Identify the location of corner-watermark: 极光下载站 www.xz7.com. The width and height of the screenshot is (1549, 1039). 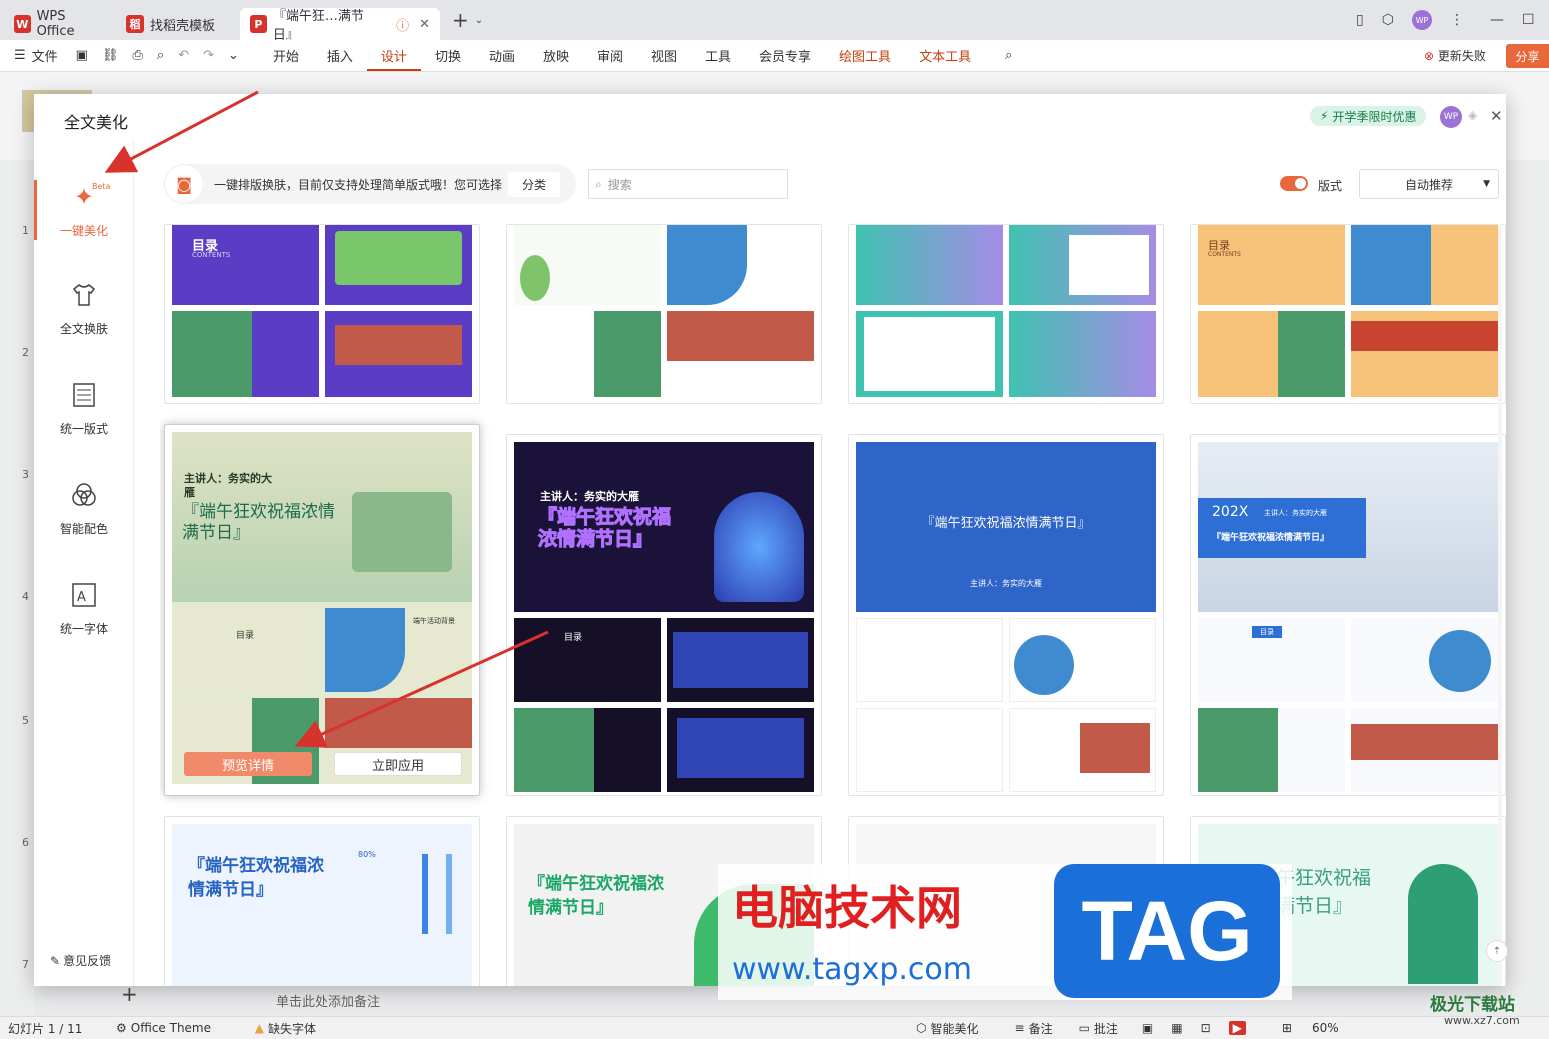
(1475, 1011).